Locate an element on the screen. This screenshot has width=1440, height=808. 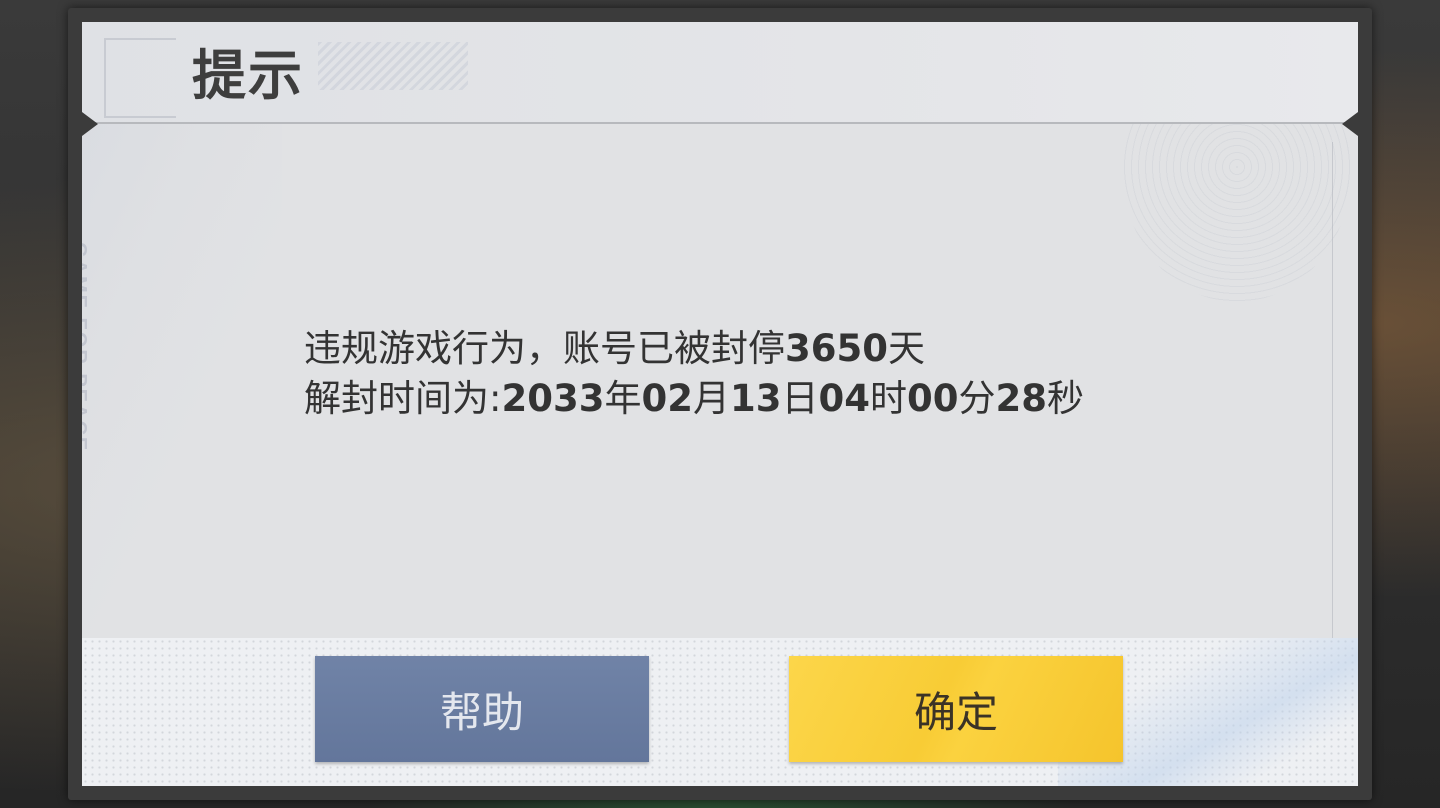
unban-label: 解封时间为: is located at coordinates (403, 398).